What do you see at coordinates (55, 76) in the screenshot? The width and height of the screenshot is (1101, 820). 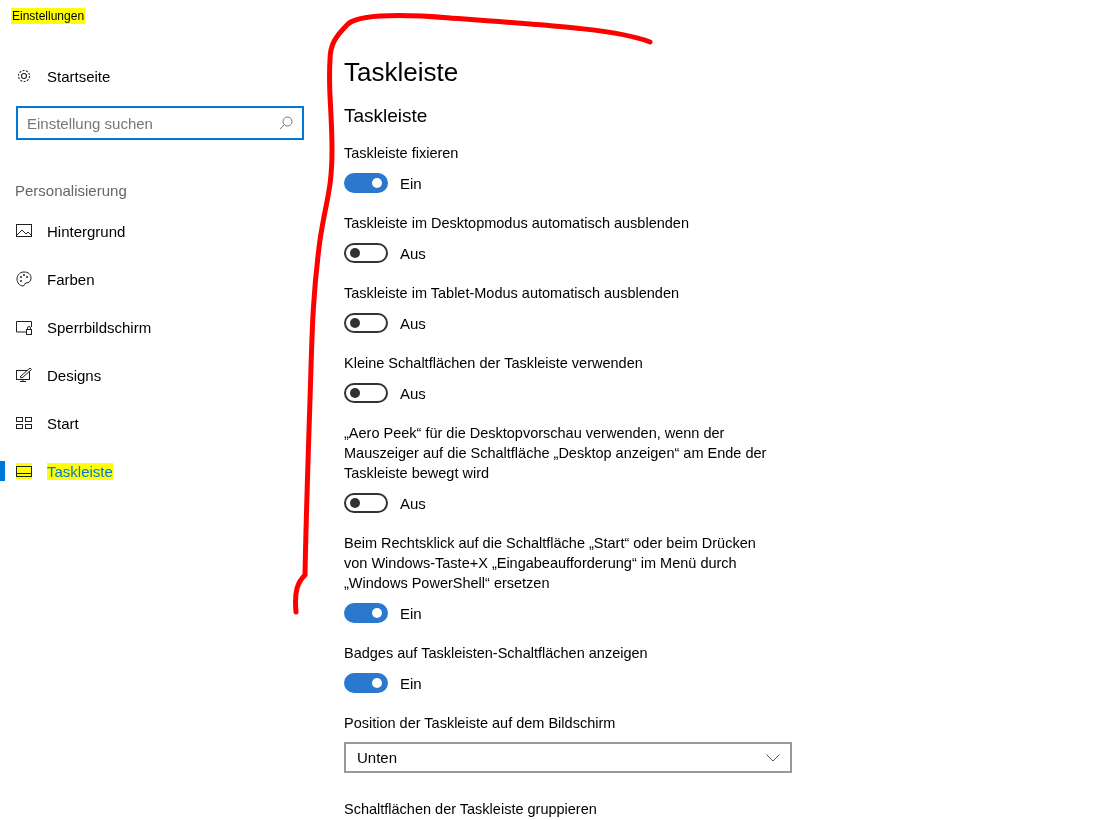 I see `home-link: Startseite` at bounding box center [55, 76].